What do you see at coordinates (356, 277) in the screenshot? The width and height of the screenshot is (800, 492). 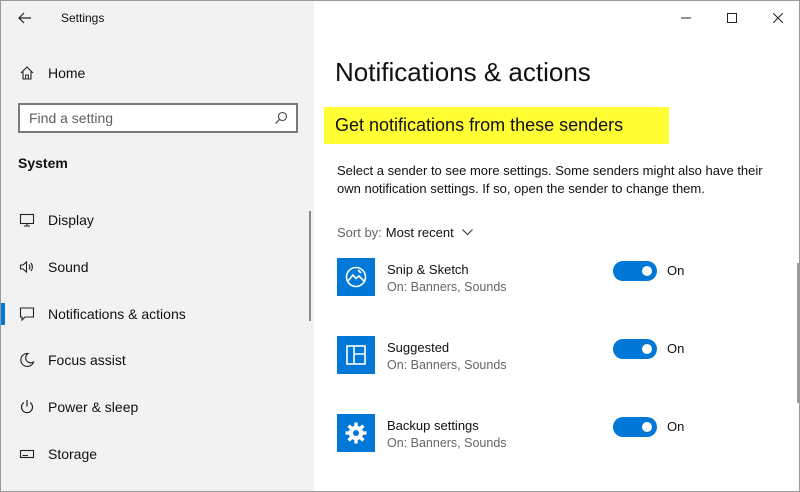 I see `snip-sketch-icon` at bounding box center [356, 277].